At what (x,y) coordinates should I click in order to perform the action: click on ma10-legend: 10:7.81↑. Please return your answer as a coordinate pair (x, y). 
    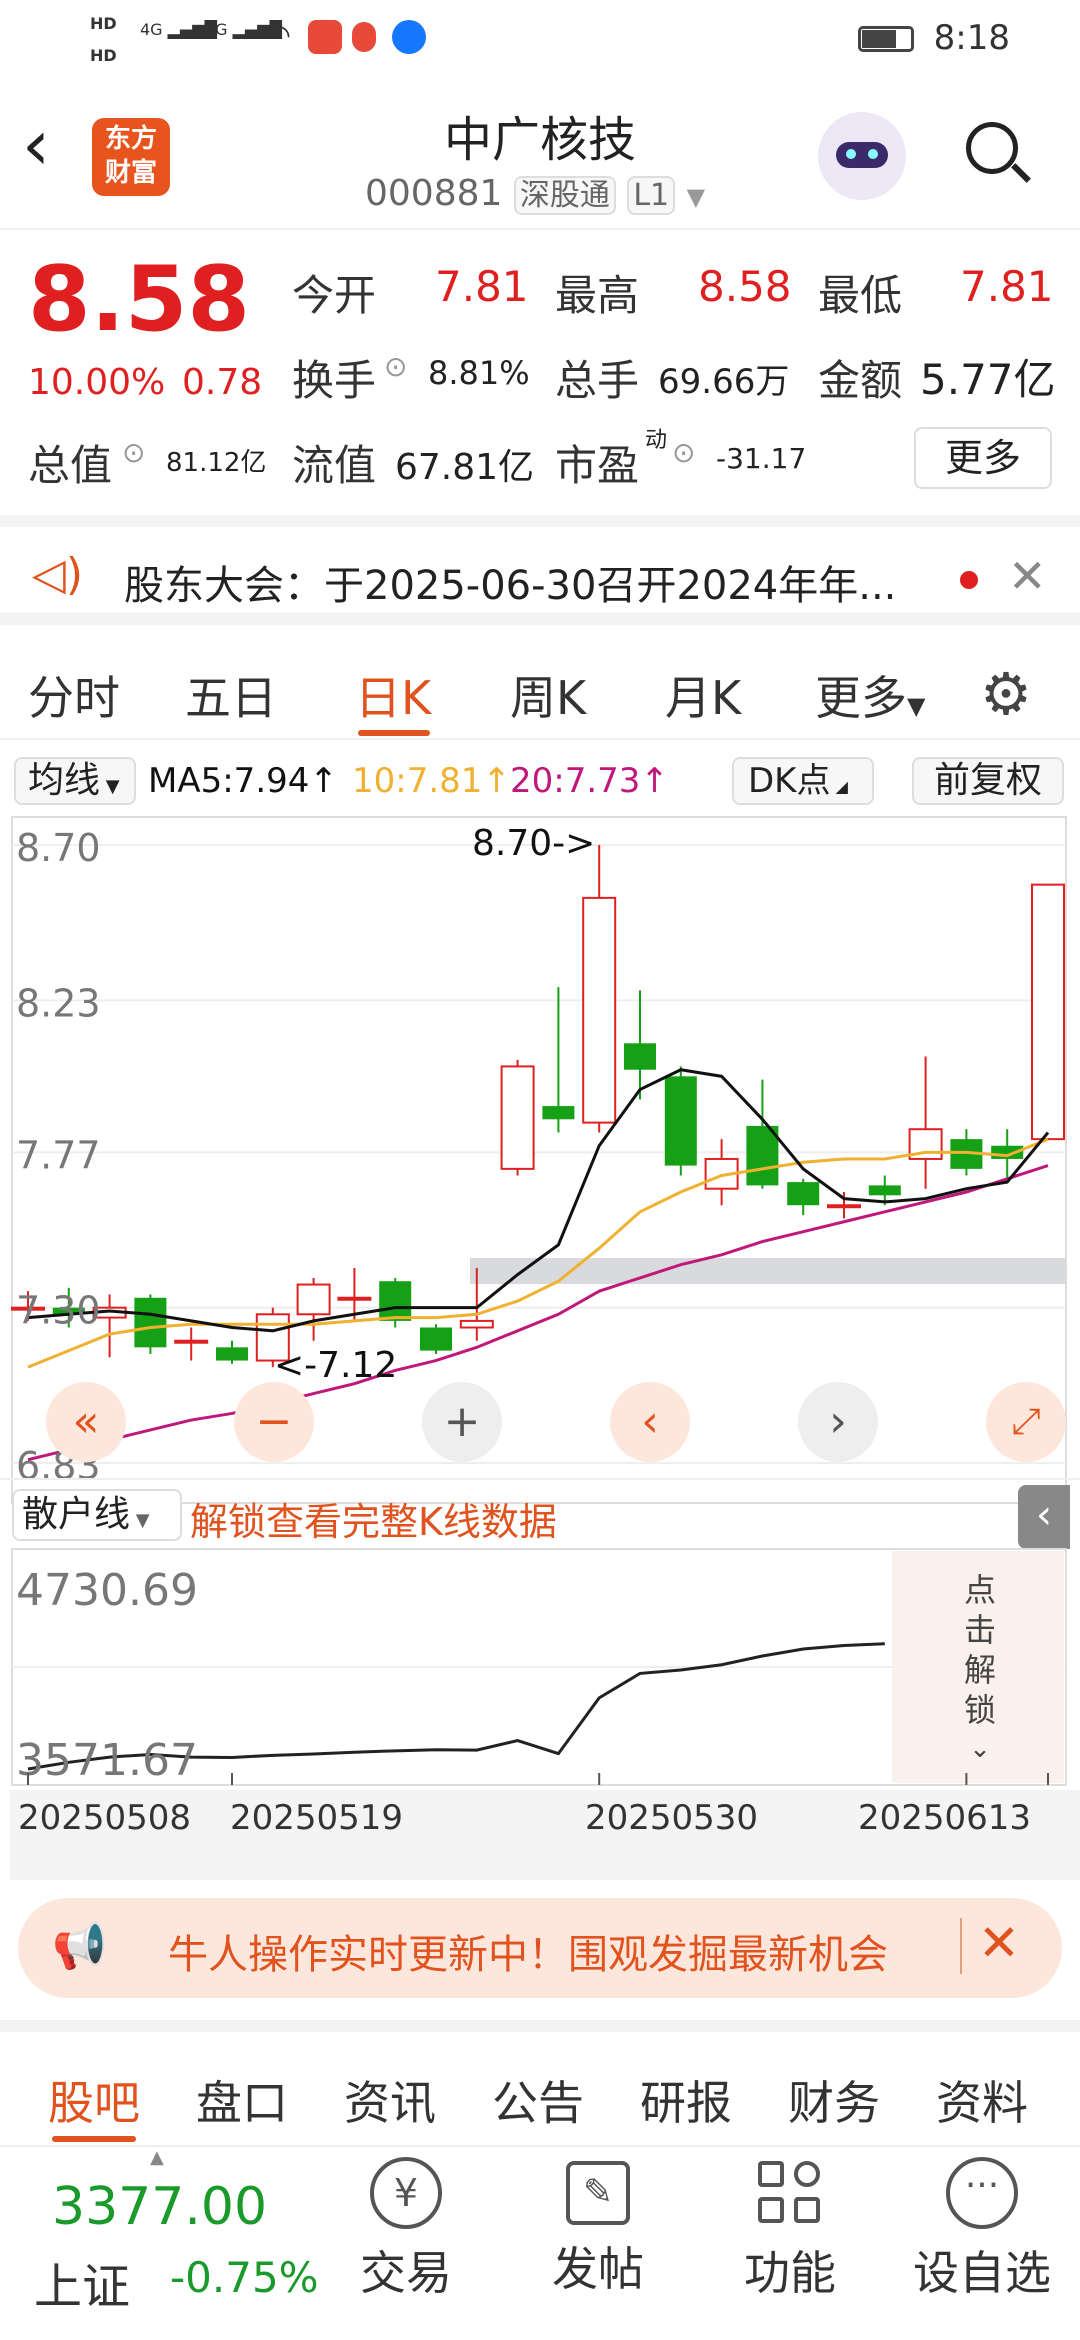
    Looking at the image, I should click on (431, 781).